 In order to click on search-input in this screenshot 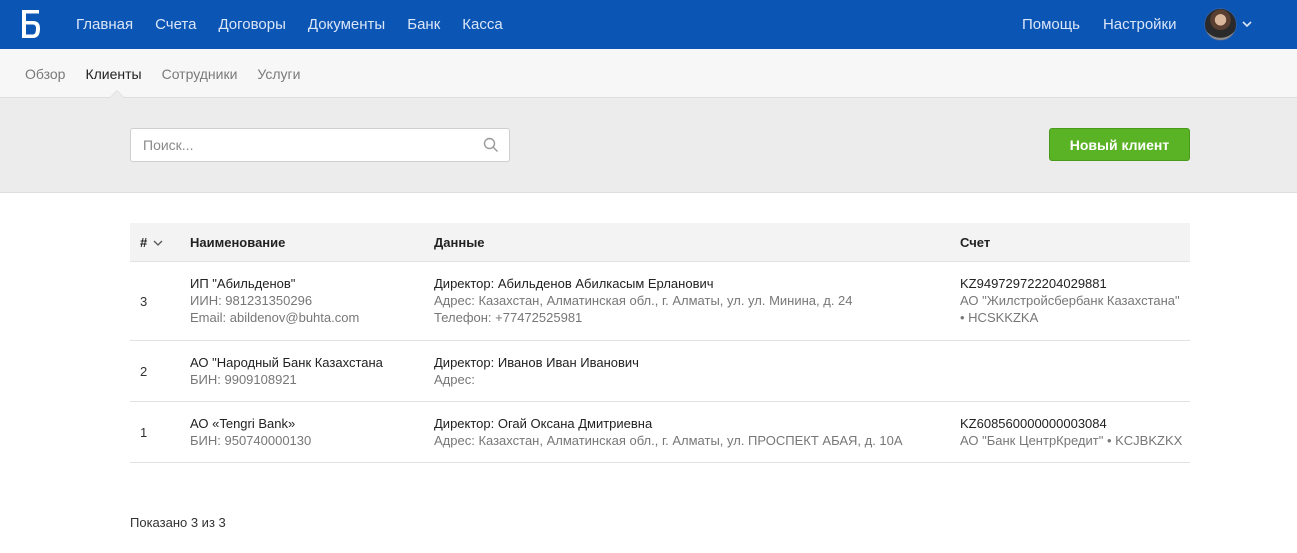, I will do `click(301, 145)`.